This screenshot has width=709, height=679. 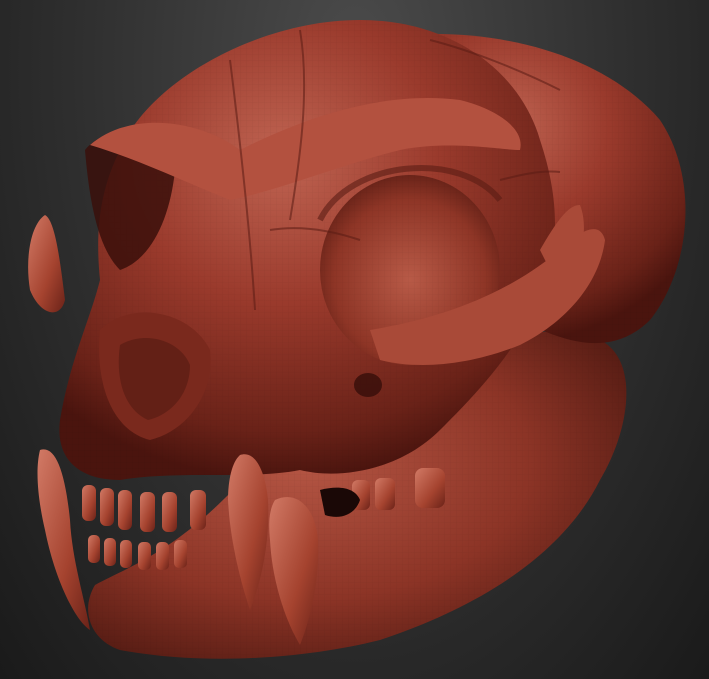 I want to click on left-process, so click(x=46, y=264).